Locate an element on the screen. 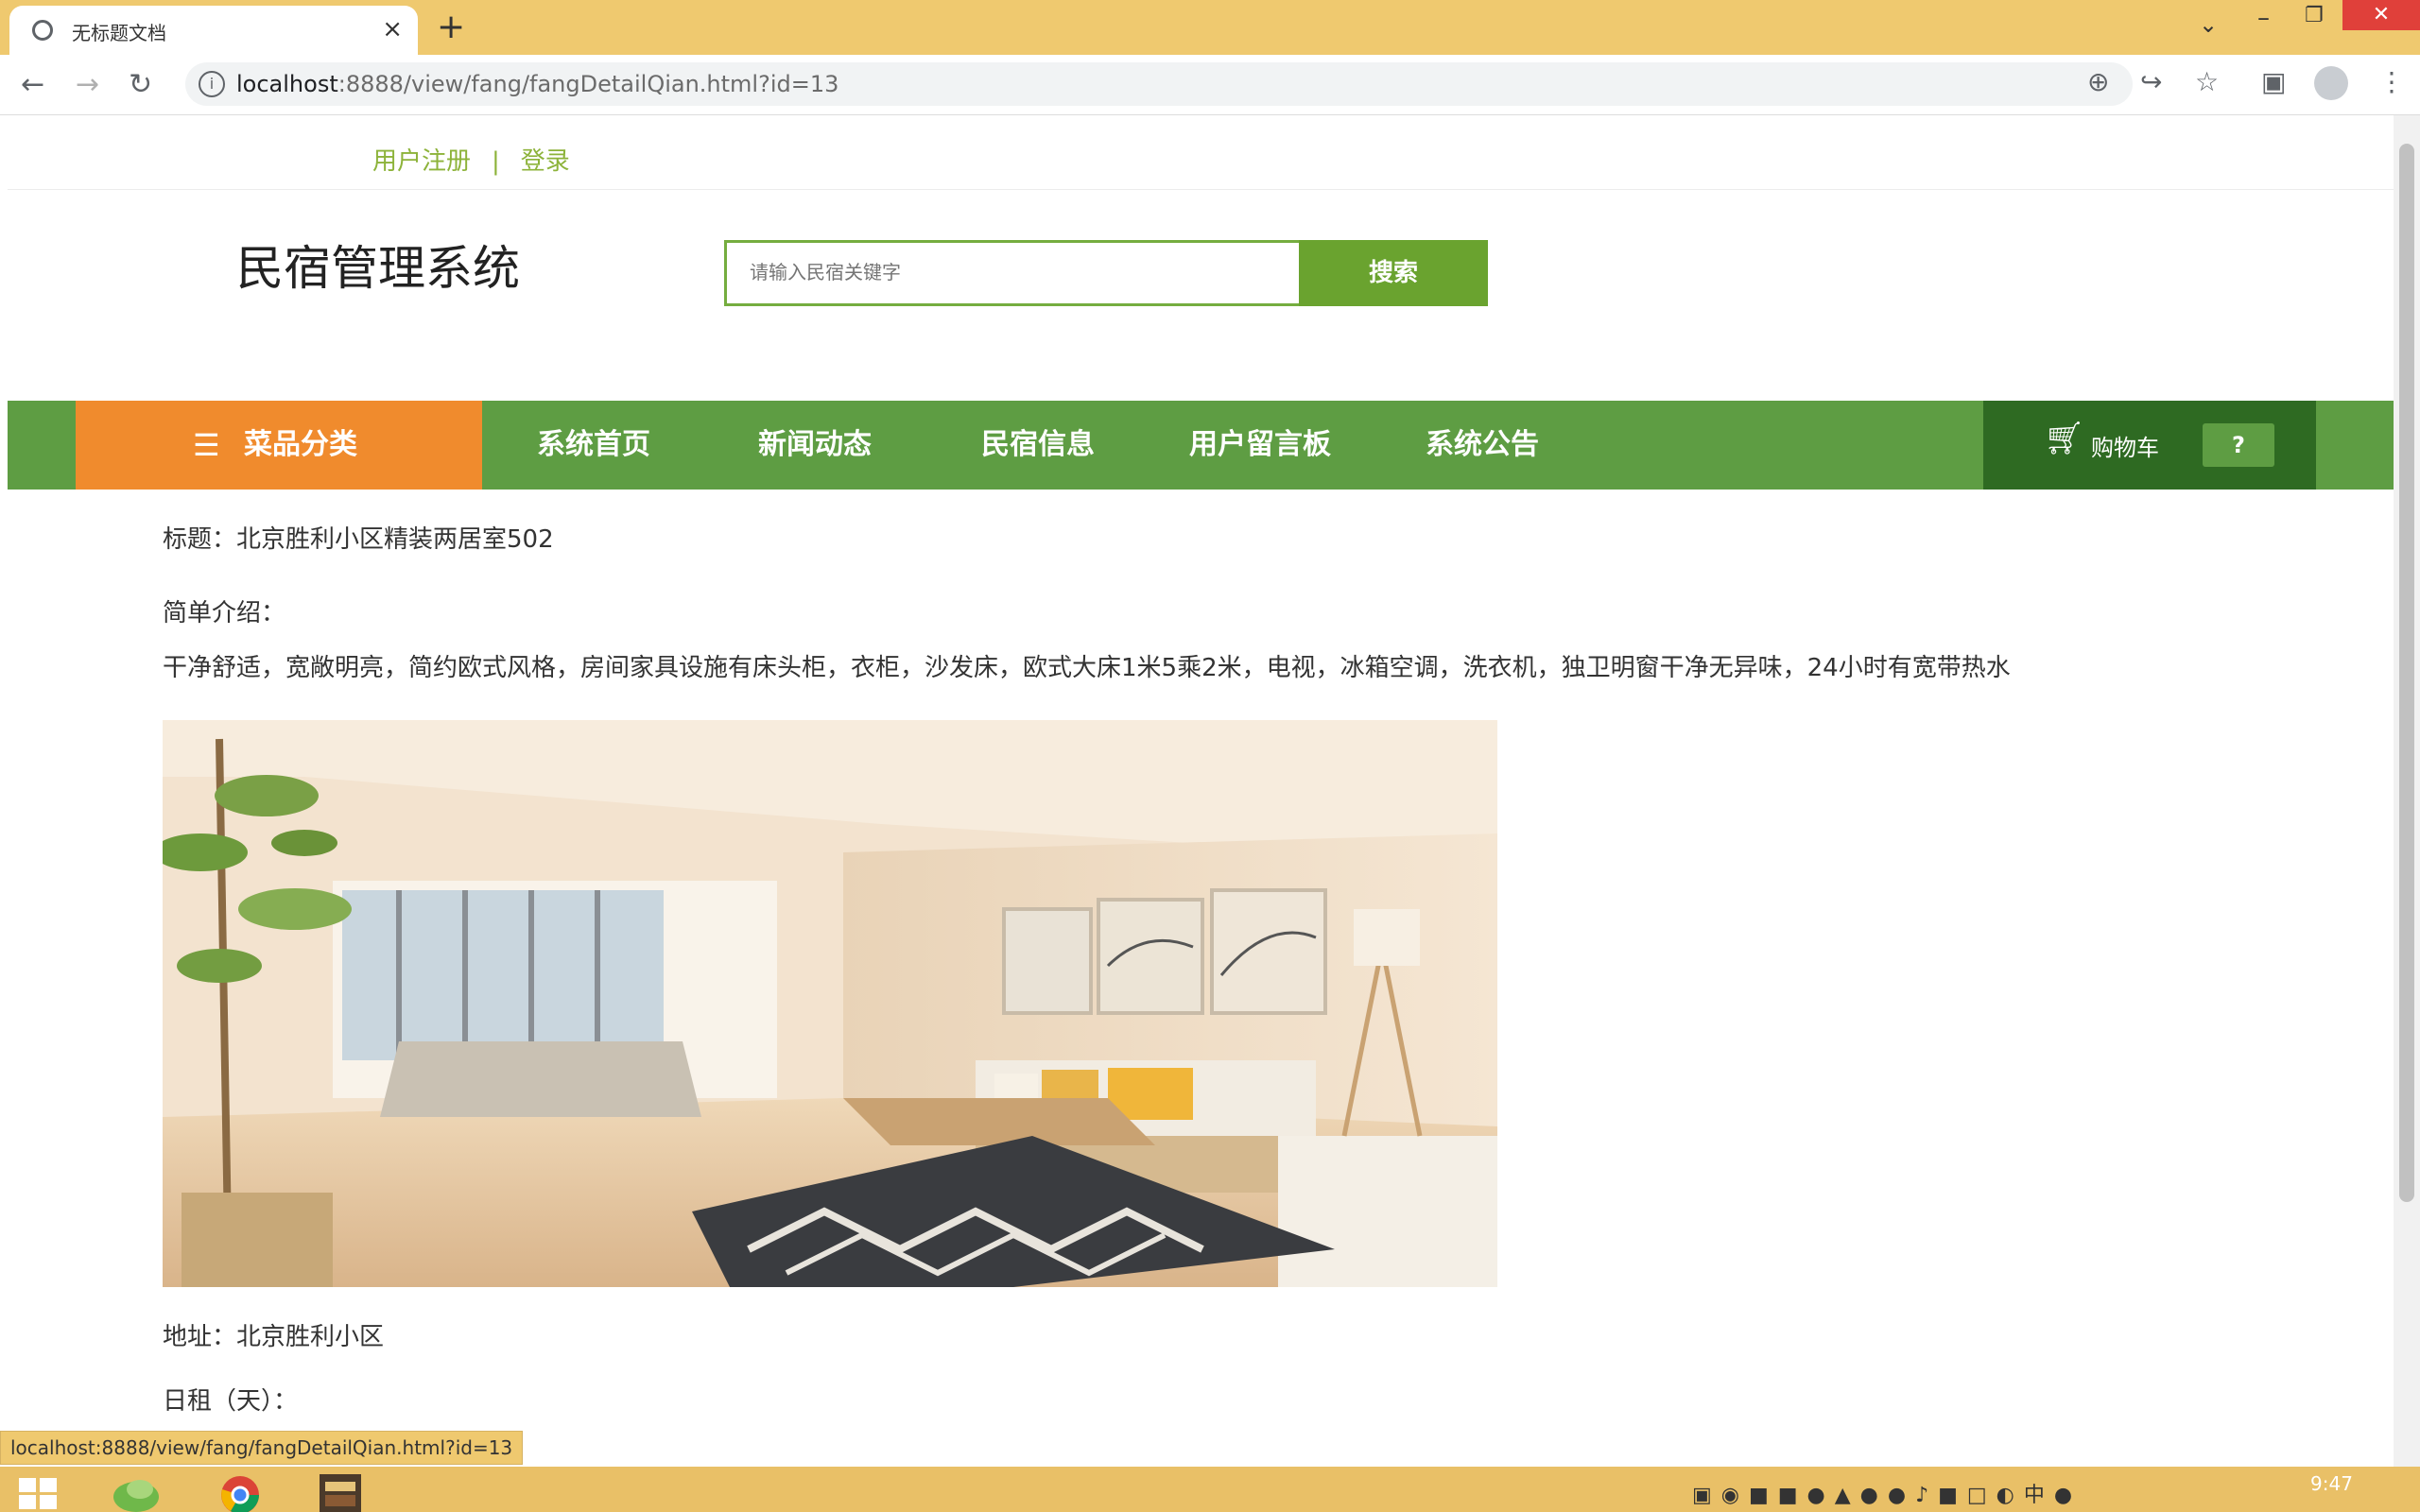  os-taskbar: ▣◉■■●▲●●♪■□◐中● 9:47 is located at coordinates (1210, 1489).